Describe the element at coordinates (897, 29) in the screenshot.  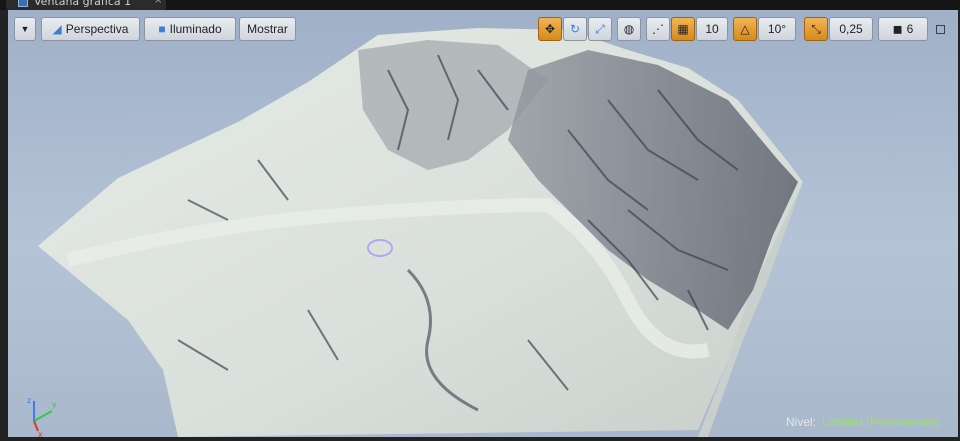
I see `camera-icon: ◼` at that location.